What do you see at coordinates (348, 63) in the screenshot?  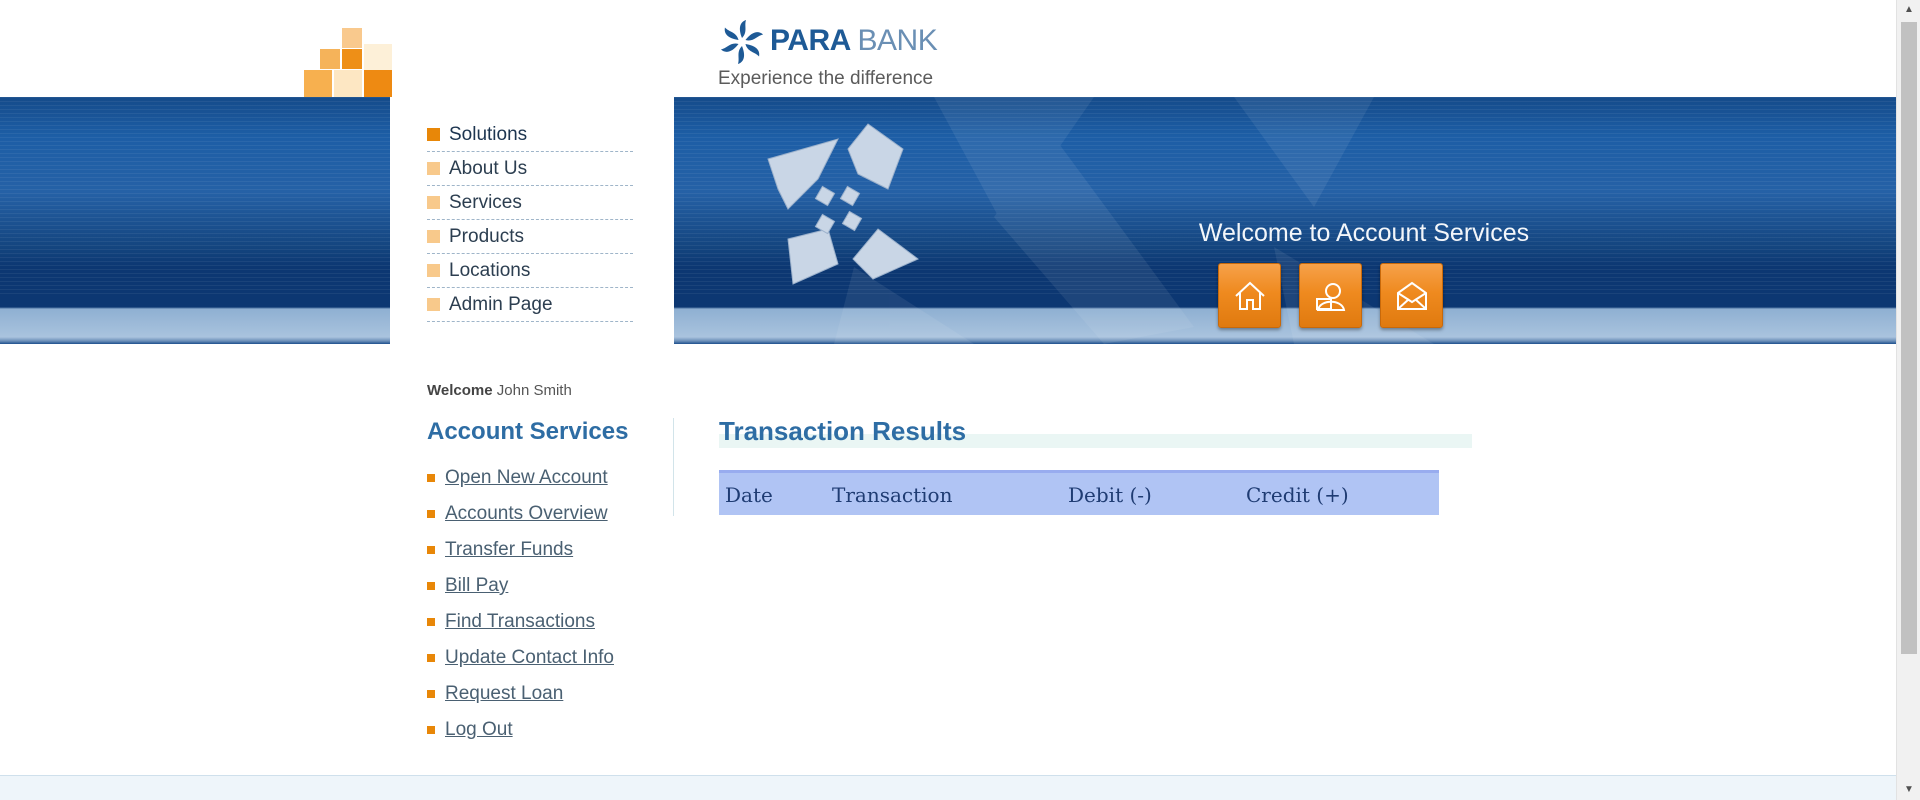 I see `decorative-logo-blocks` at bounding box center [348, 63].